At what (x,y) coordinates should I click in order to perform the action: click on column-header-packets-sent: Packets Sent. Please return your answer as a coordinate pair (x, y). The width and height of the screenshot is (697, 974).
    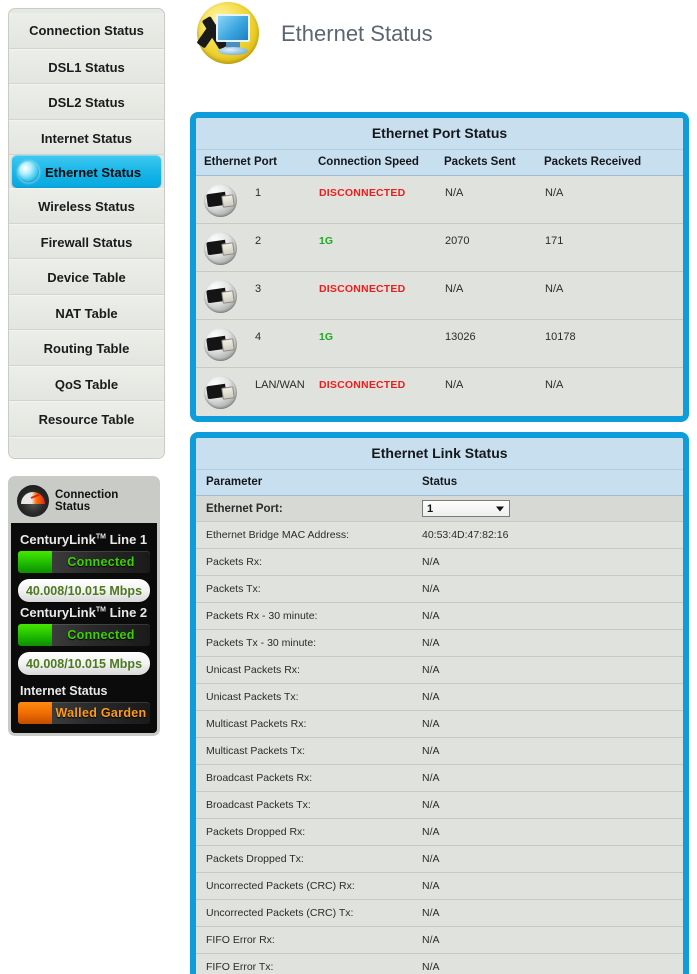
    Looking at the image, I should click on (494, 163).